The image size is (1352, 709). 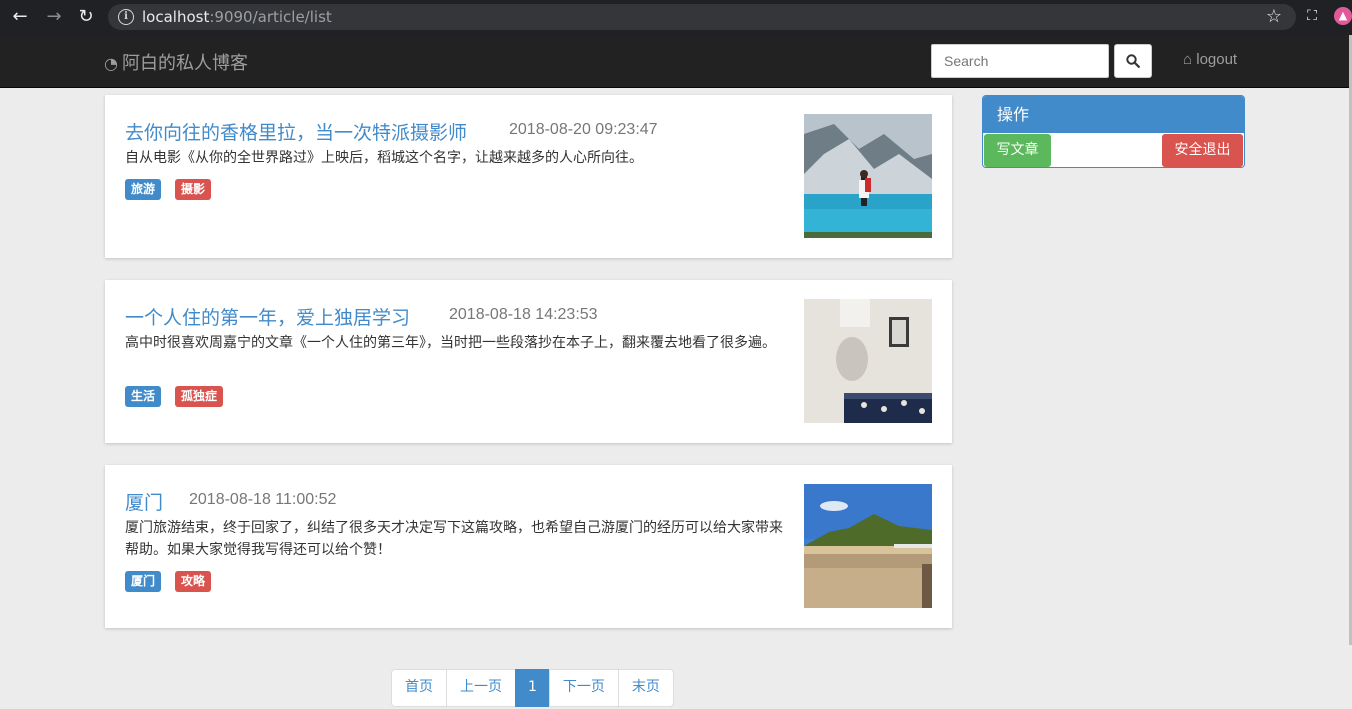 What do you see at coordinates (1217, 59) in the screenshot?
I see `logout-label: logout` at bounding box center [1217, 59].